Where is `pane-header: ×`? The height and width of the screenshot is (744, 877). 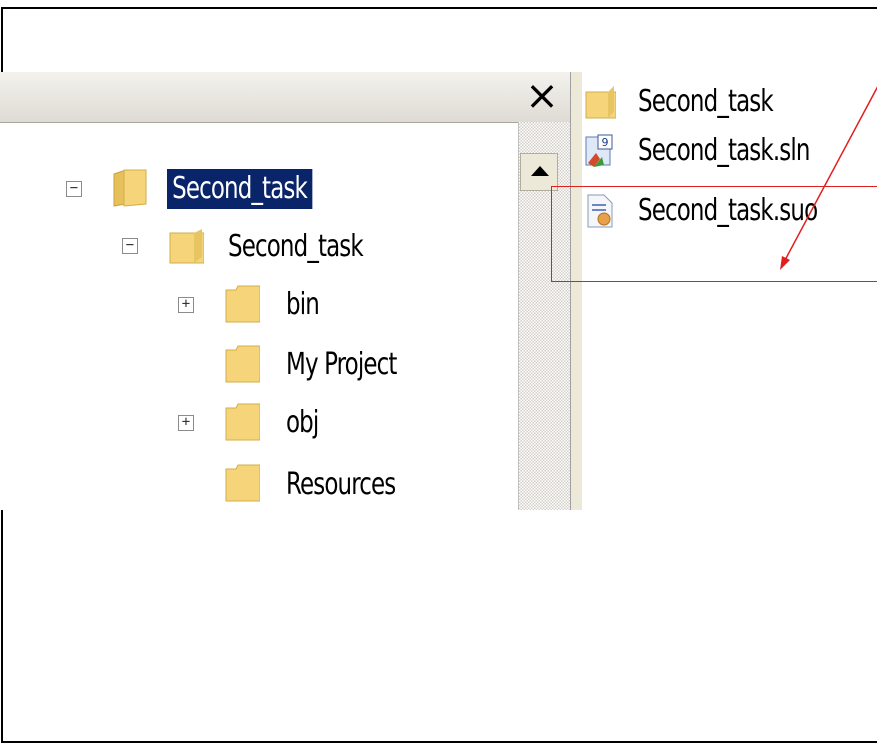 pane-header: × is located at coordinates (285, 97).